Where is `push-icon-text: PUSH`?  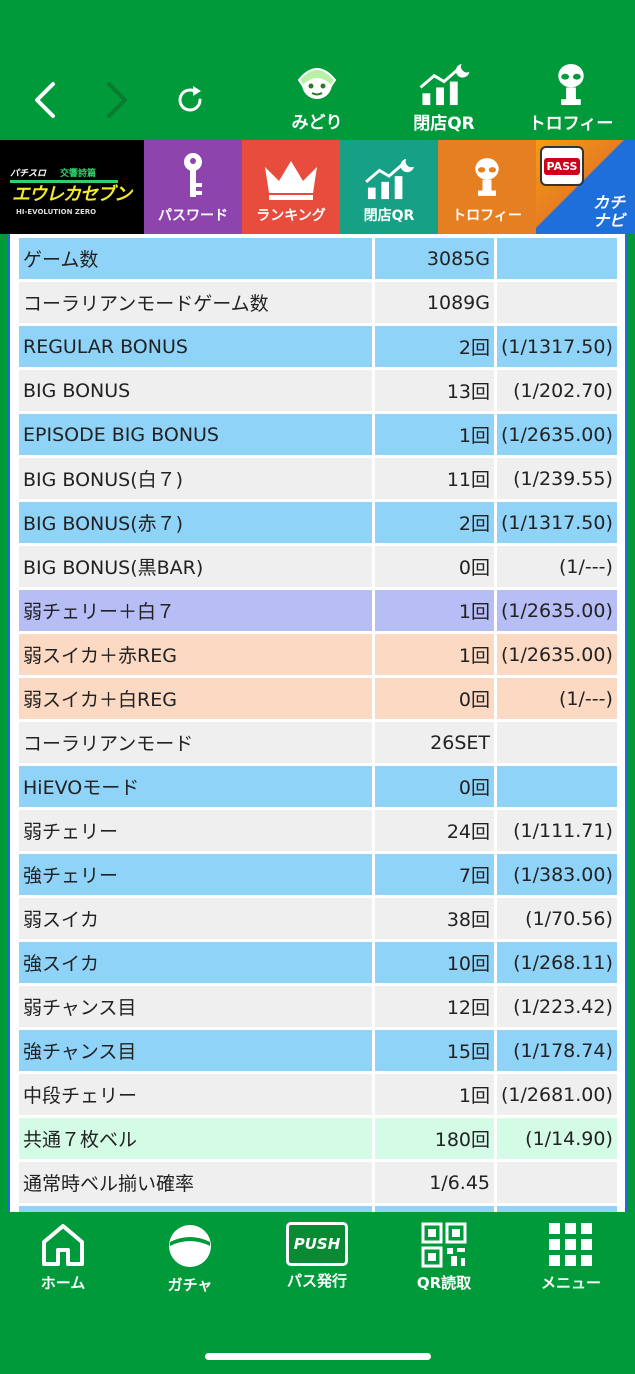 push-icon-text: PUSH is located at coordinates (317, 1244).